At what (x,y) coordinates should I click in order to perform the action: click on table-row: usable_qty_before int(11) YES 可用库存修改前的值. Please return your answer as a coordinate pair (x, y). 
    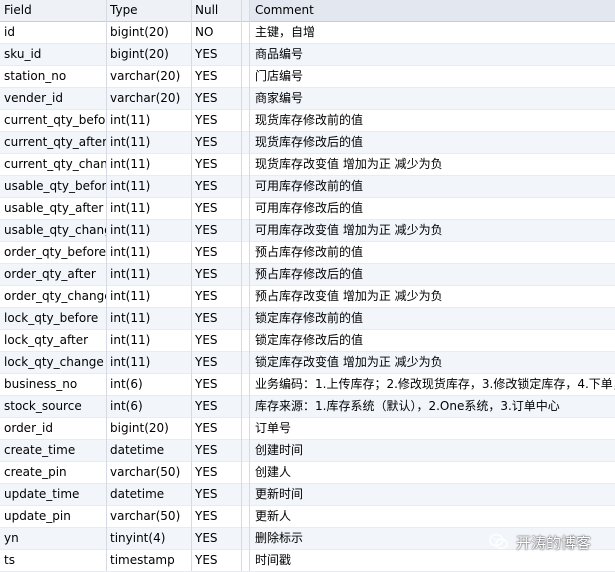
    Looking at the image, I should click on (307, 187).